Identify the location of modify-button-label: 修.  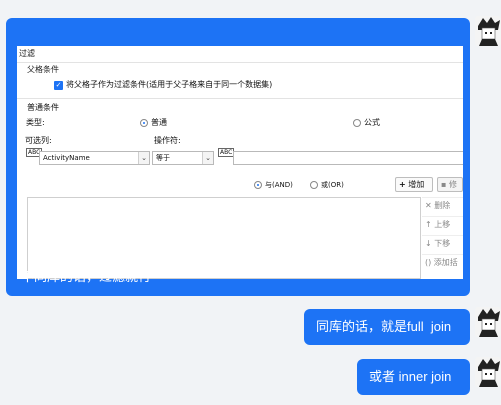
(452, 184).